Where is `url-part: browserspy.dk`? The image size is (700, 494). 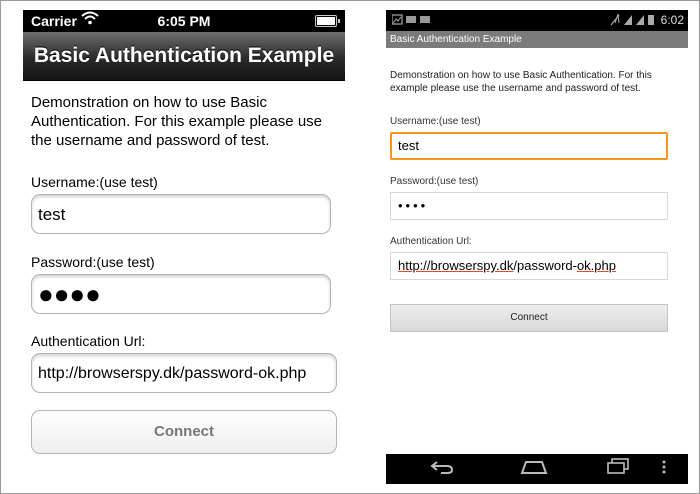 url-part: browserspy.dk is located at coordinates (472, 265).